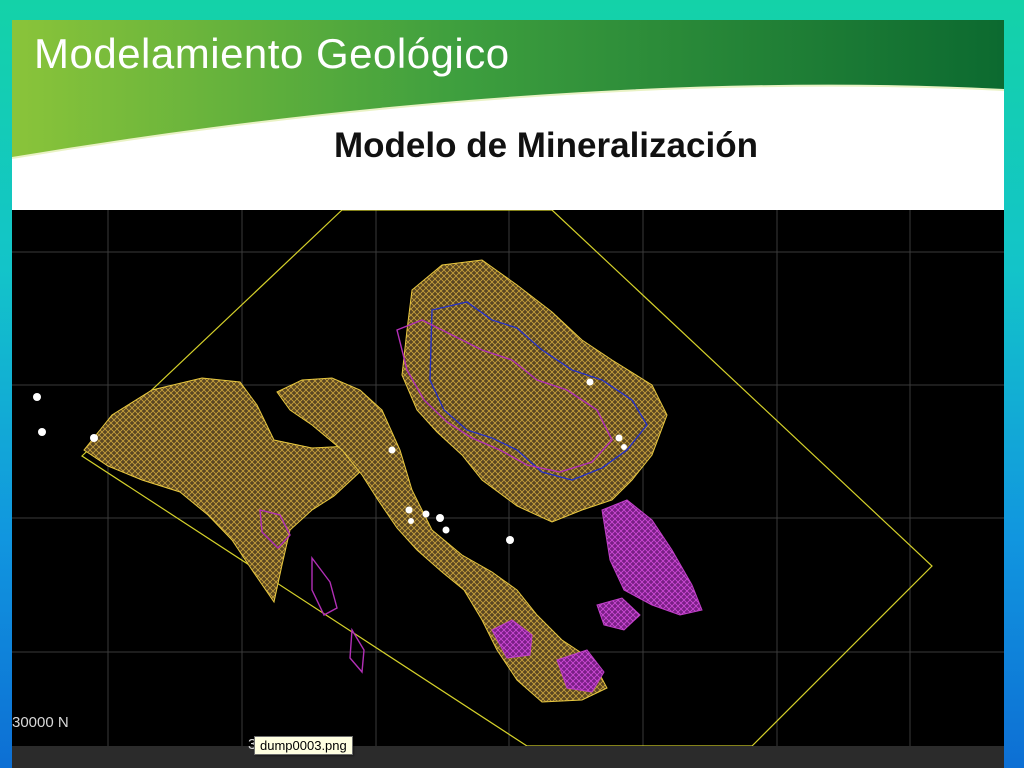 This screenshot has height=768, width=1024. Describe the element at coordinates (546, 145) in the screenshot. I see `slide-subtitle: Modelo de Mineralización` at that location.